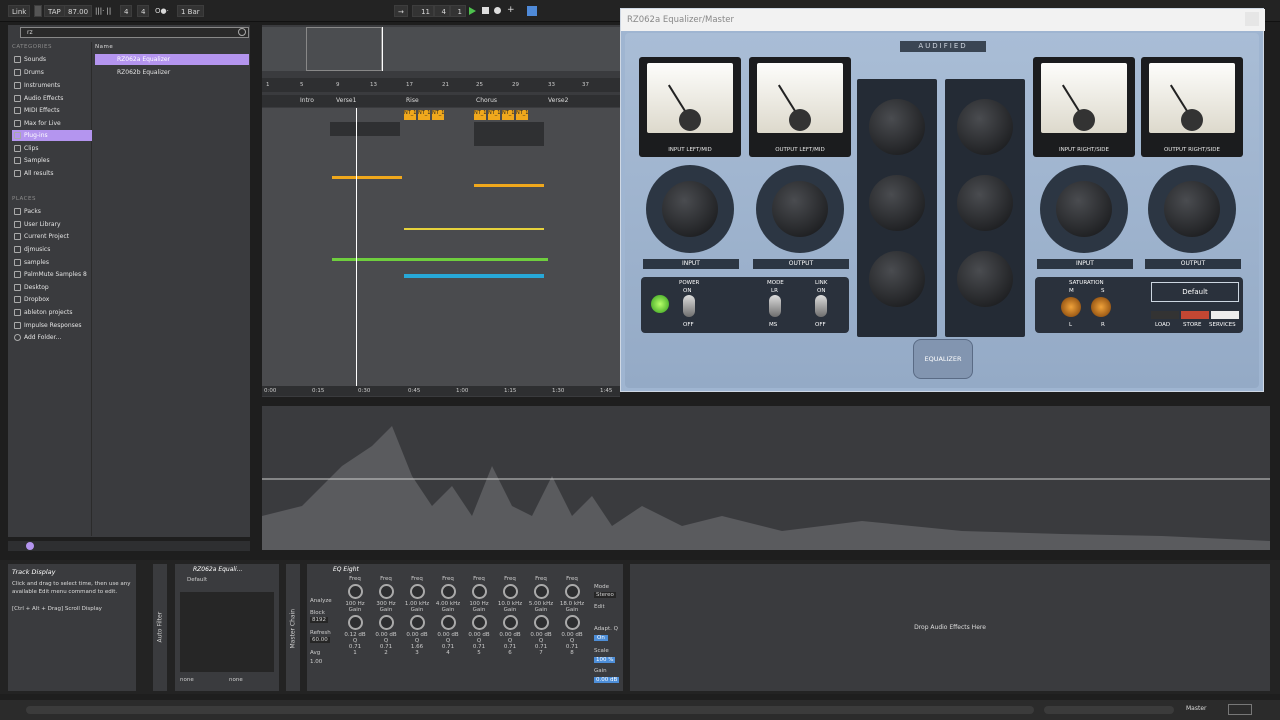  Describe the element at coordinates (52, 325) in the screenshot. I see `place-impulse-responses: Impulse Responses` at that location.